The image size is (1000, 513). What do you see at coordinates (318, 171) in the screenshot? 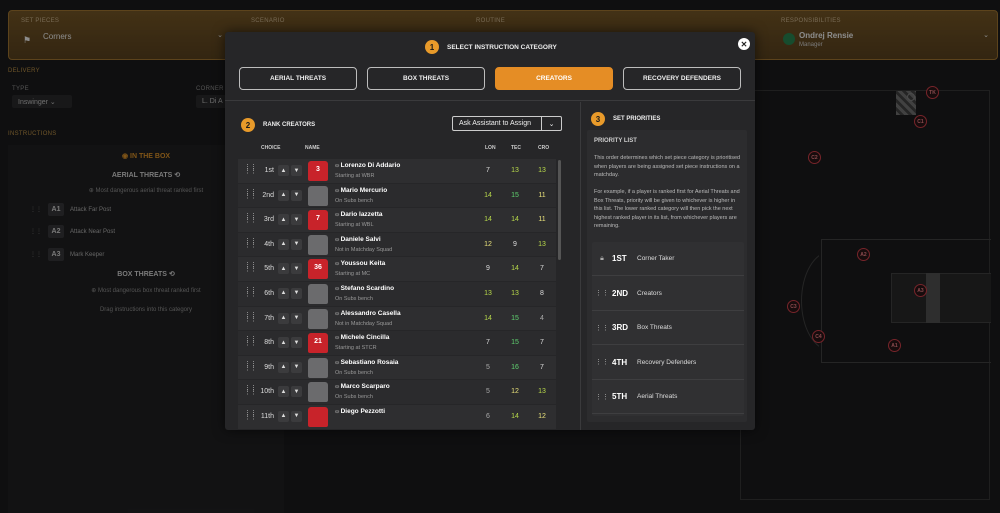
I see `shirt-icon: 3` at bounding box center [318, 171].